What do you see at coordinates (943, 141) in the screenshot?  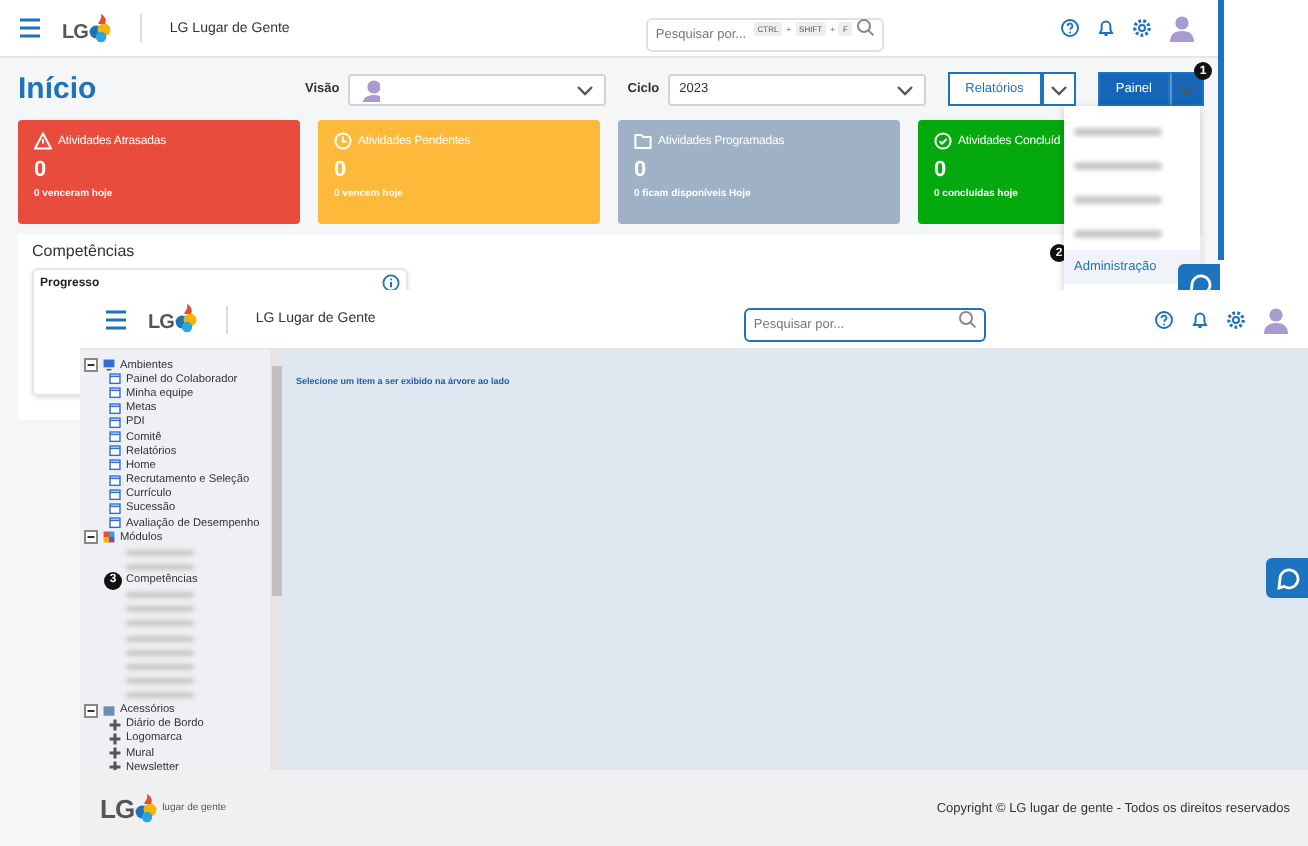 I see `check-circle-icon` at bounding box center [943, 141].